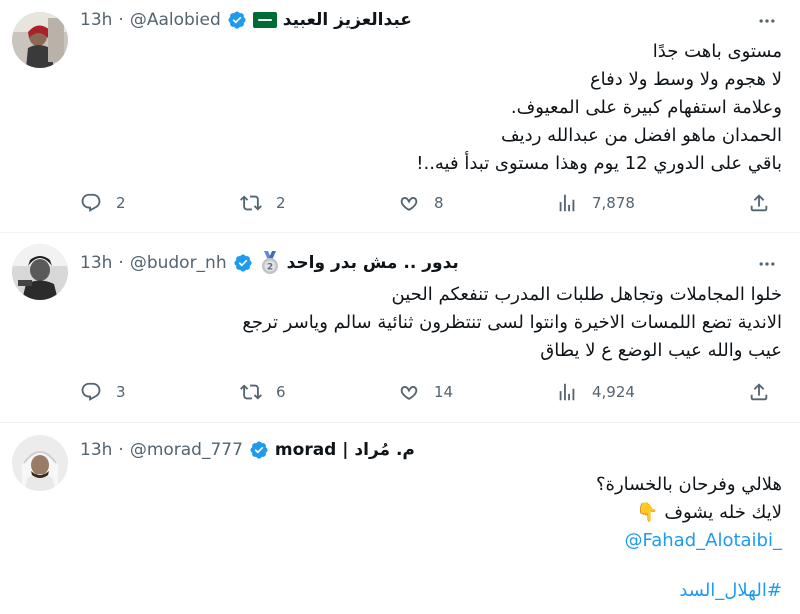  I want to click on display-name: عبدالعزيز العبيد, so click(347, 20).